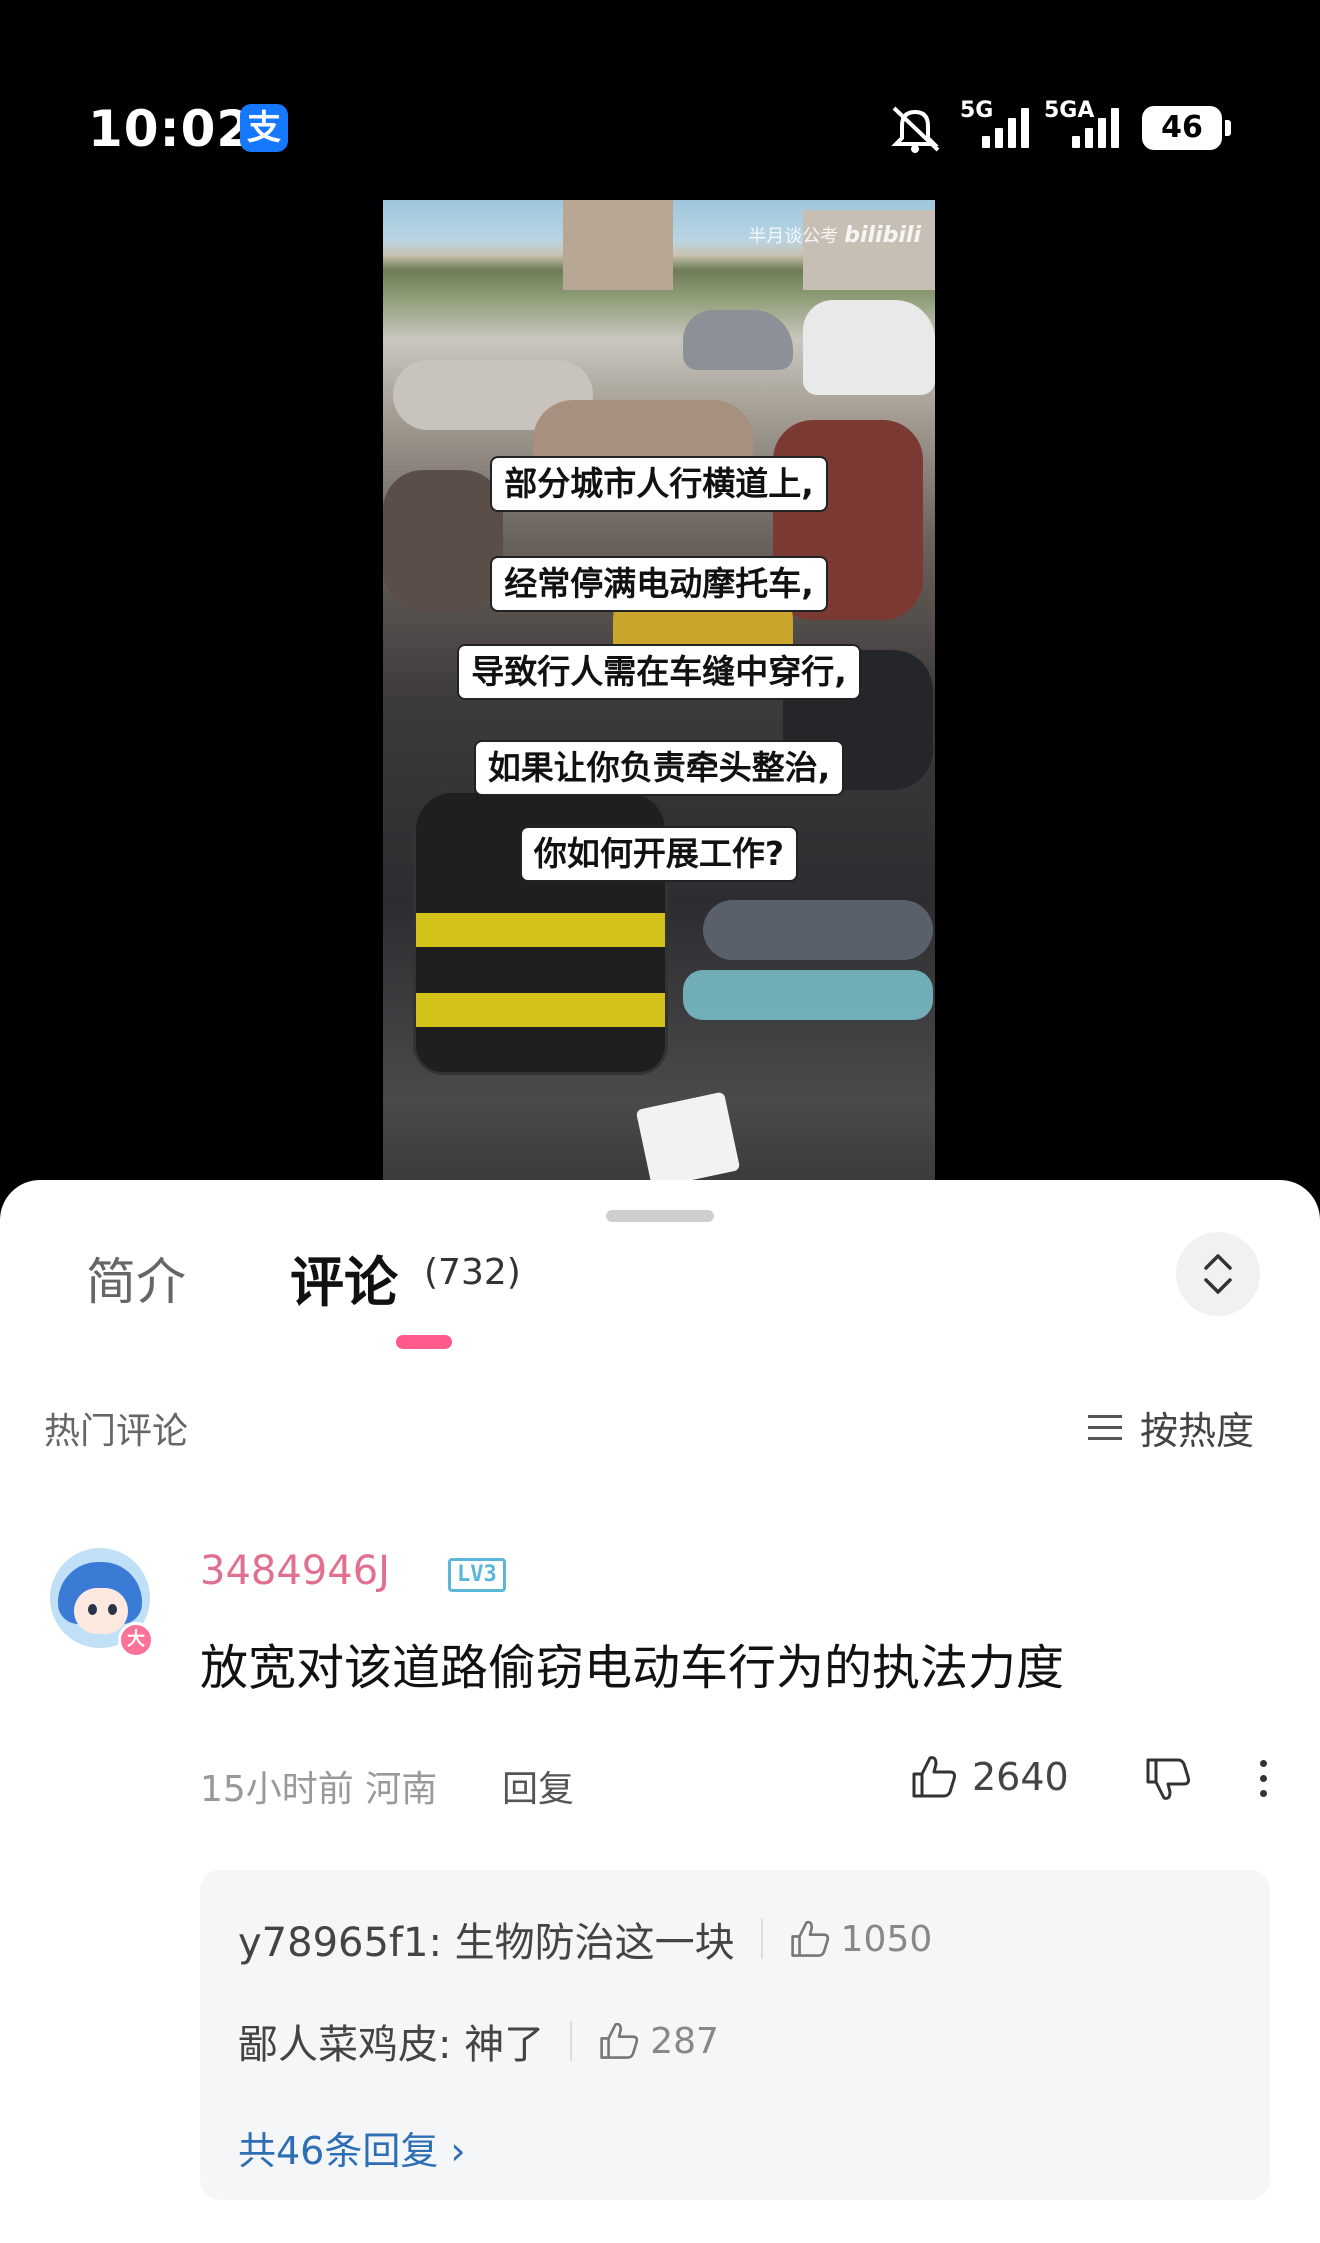 The width and height of the screenshot is (1320, 2243). Describe the element at coordinates (659, 484) in the screenshot. I see `video-caption-line: 部分城市人行横道上,` at that location.